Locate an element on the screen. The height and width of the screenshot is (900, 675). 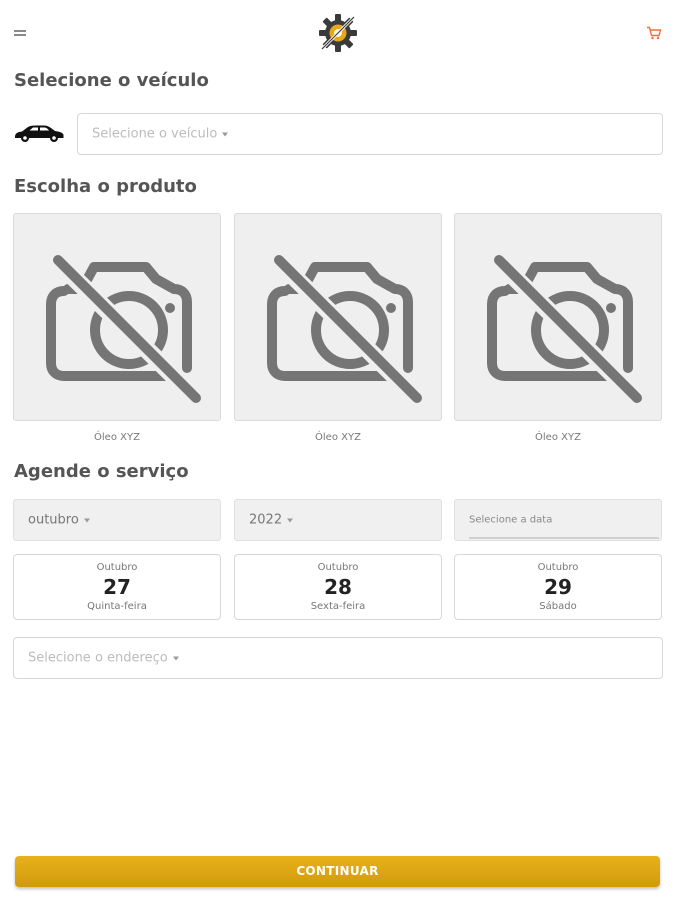
day-number: 28 is located at coordinates (338, 587).